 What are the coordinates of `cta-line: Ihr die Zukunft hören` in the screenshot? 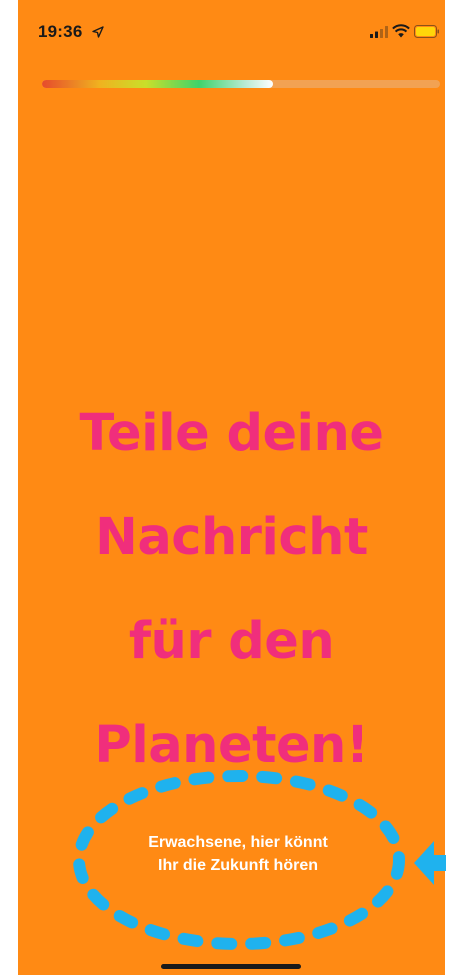 It's located at (238, 865).